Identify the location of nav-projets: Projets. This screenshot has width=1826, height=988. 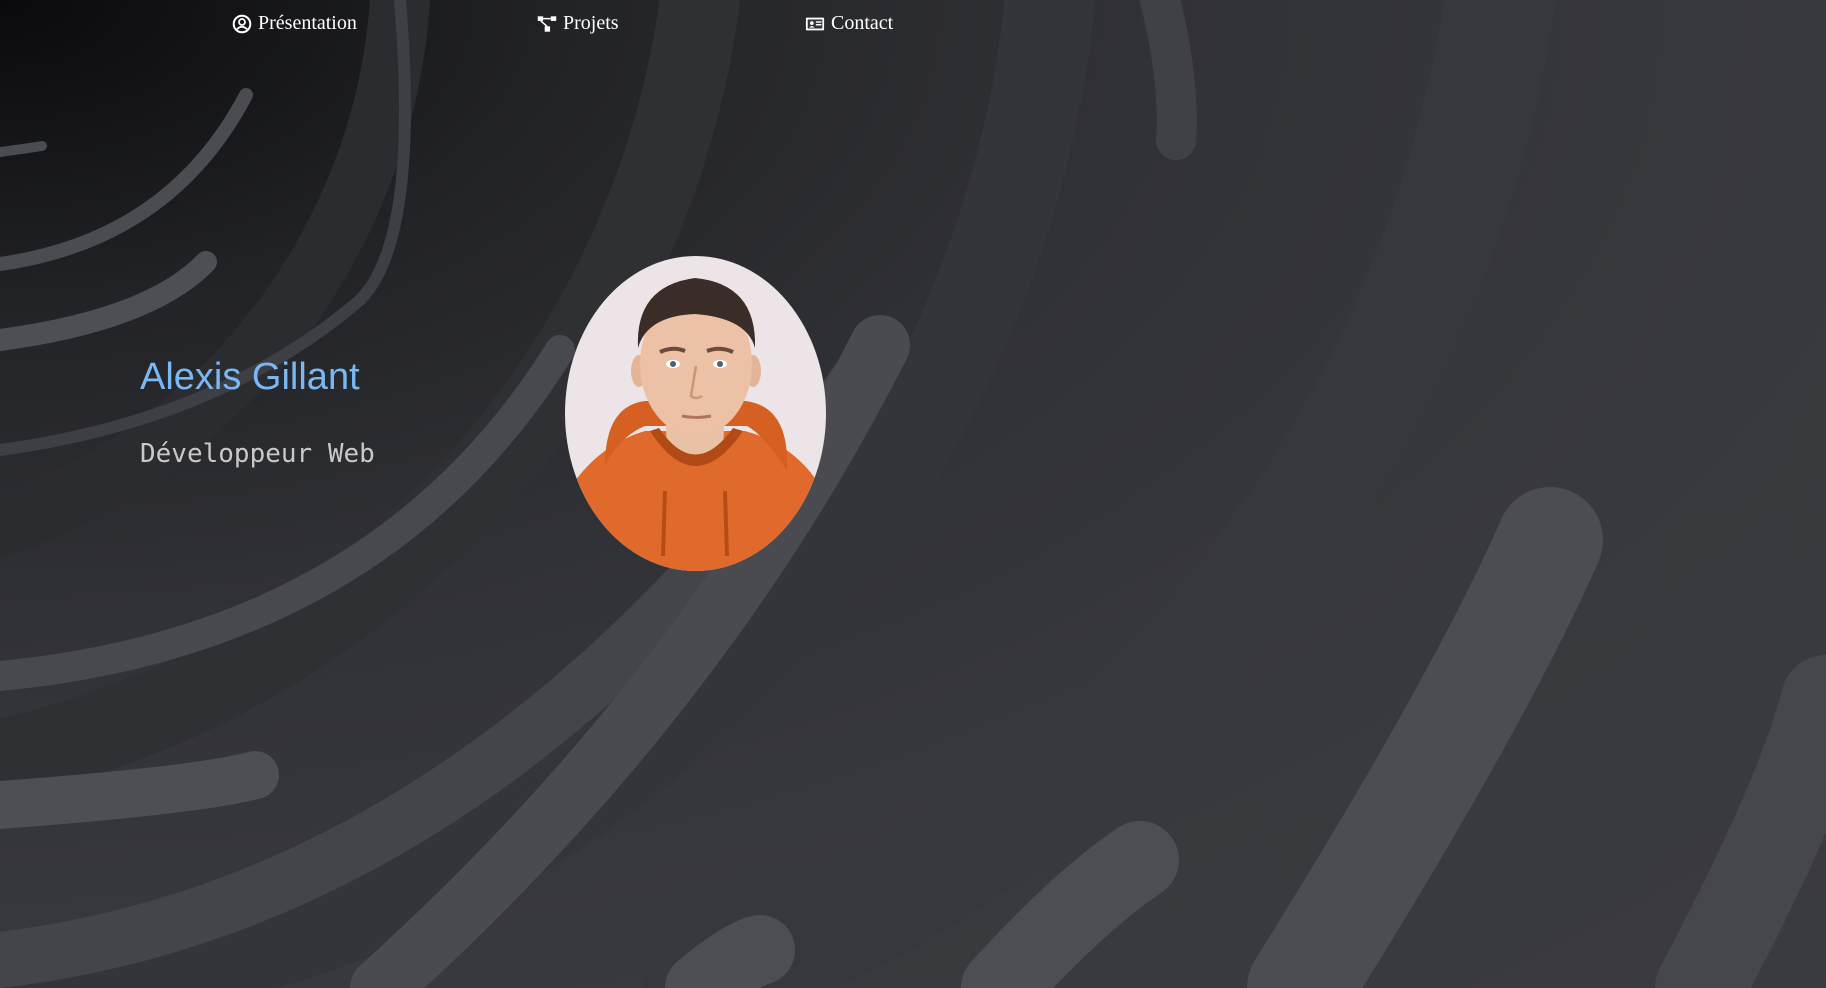
(578, 23).